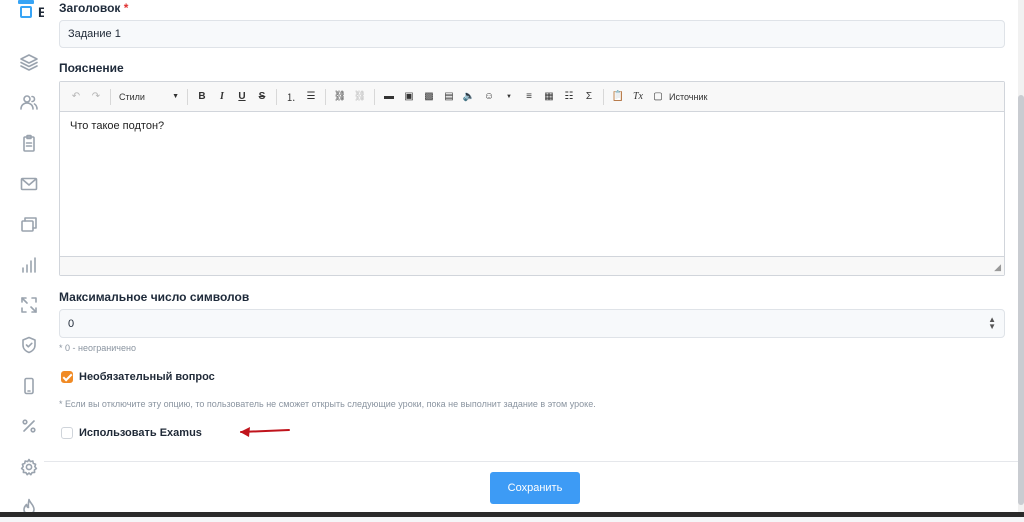 The width and height of the screenshot is (1024, 522). What do you see at coordinates (29, 102) in the screenshot?
I see `users-icon` at bounding box center [29, 102].